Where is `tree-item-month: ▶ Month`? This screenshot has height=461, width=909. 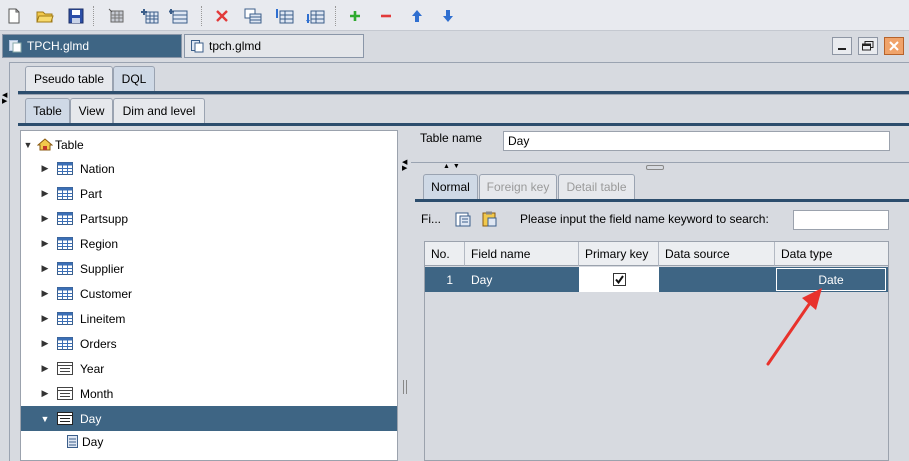 tree-item-month: ▶ Month is located at coordinates (209, 393).